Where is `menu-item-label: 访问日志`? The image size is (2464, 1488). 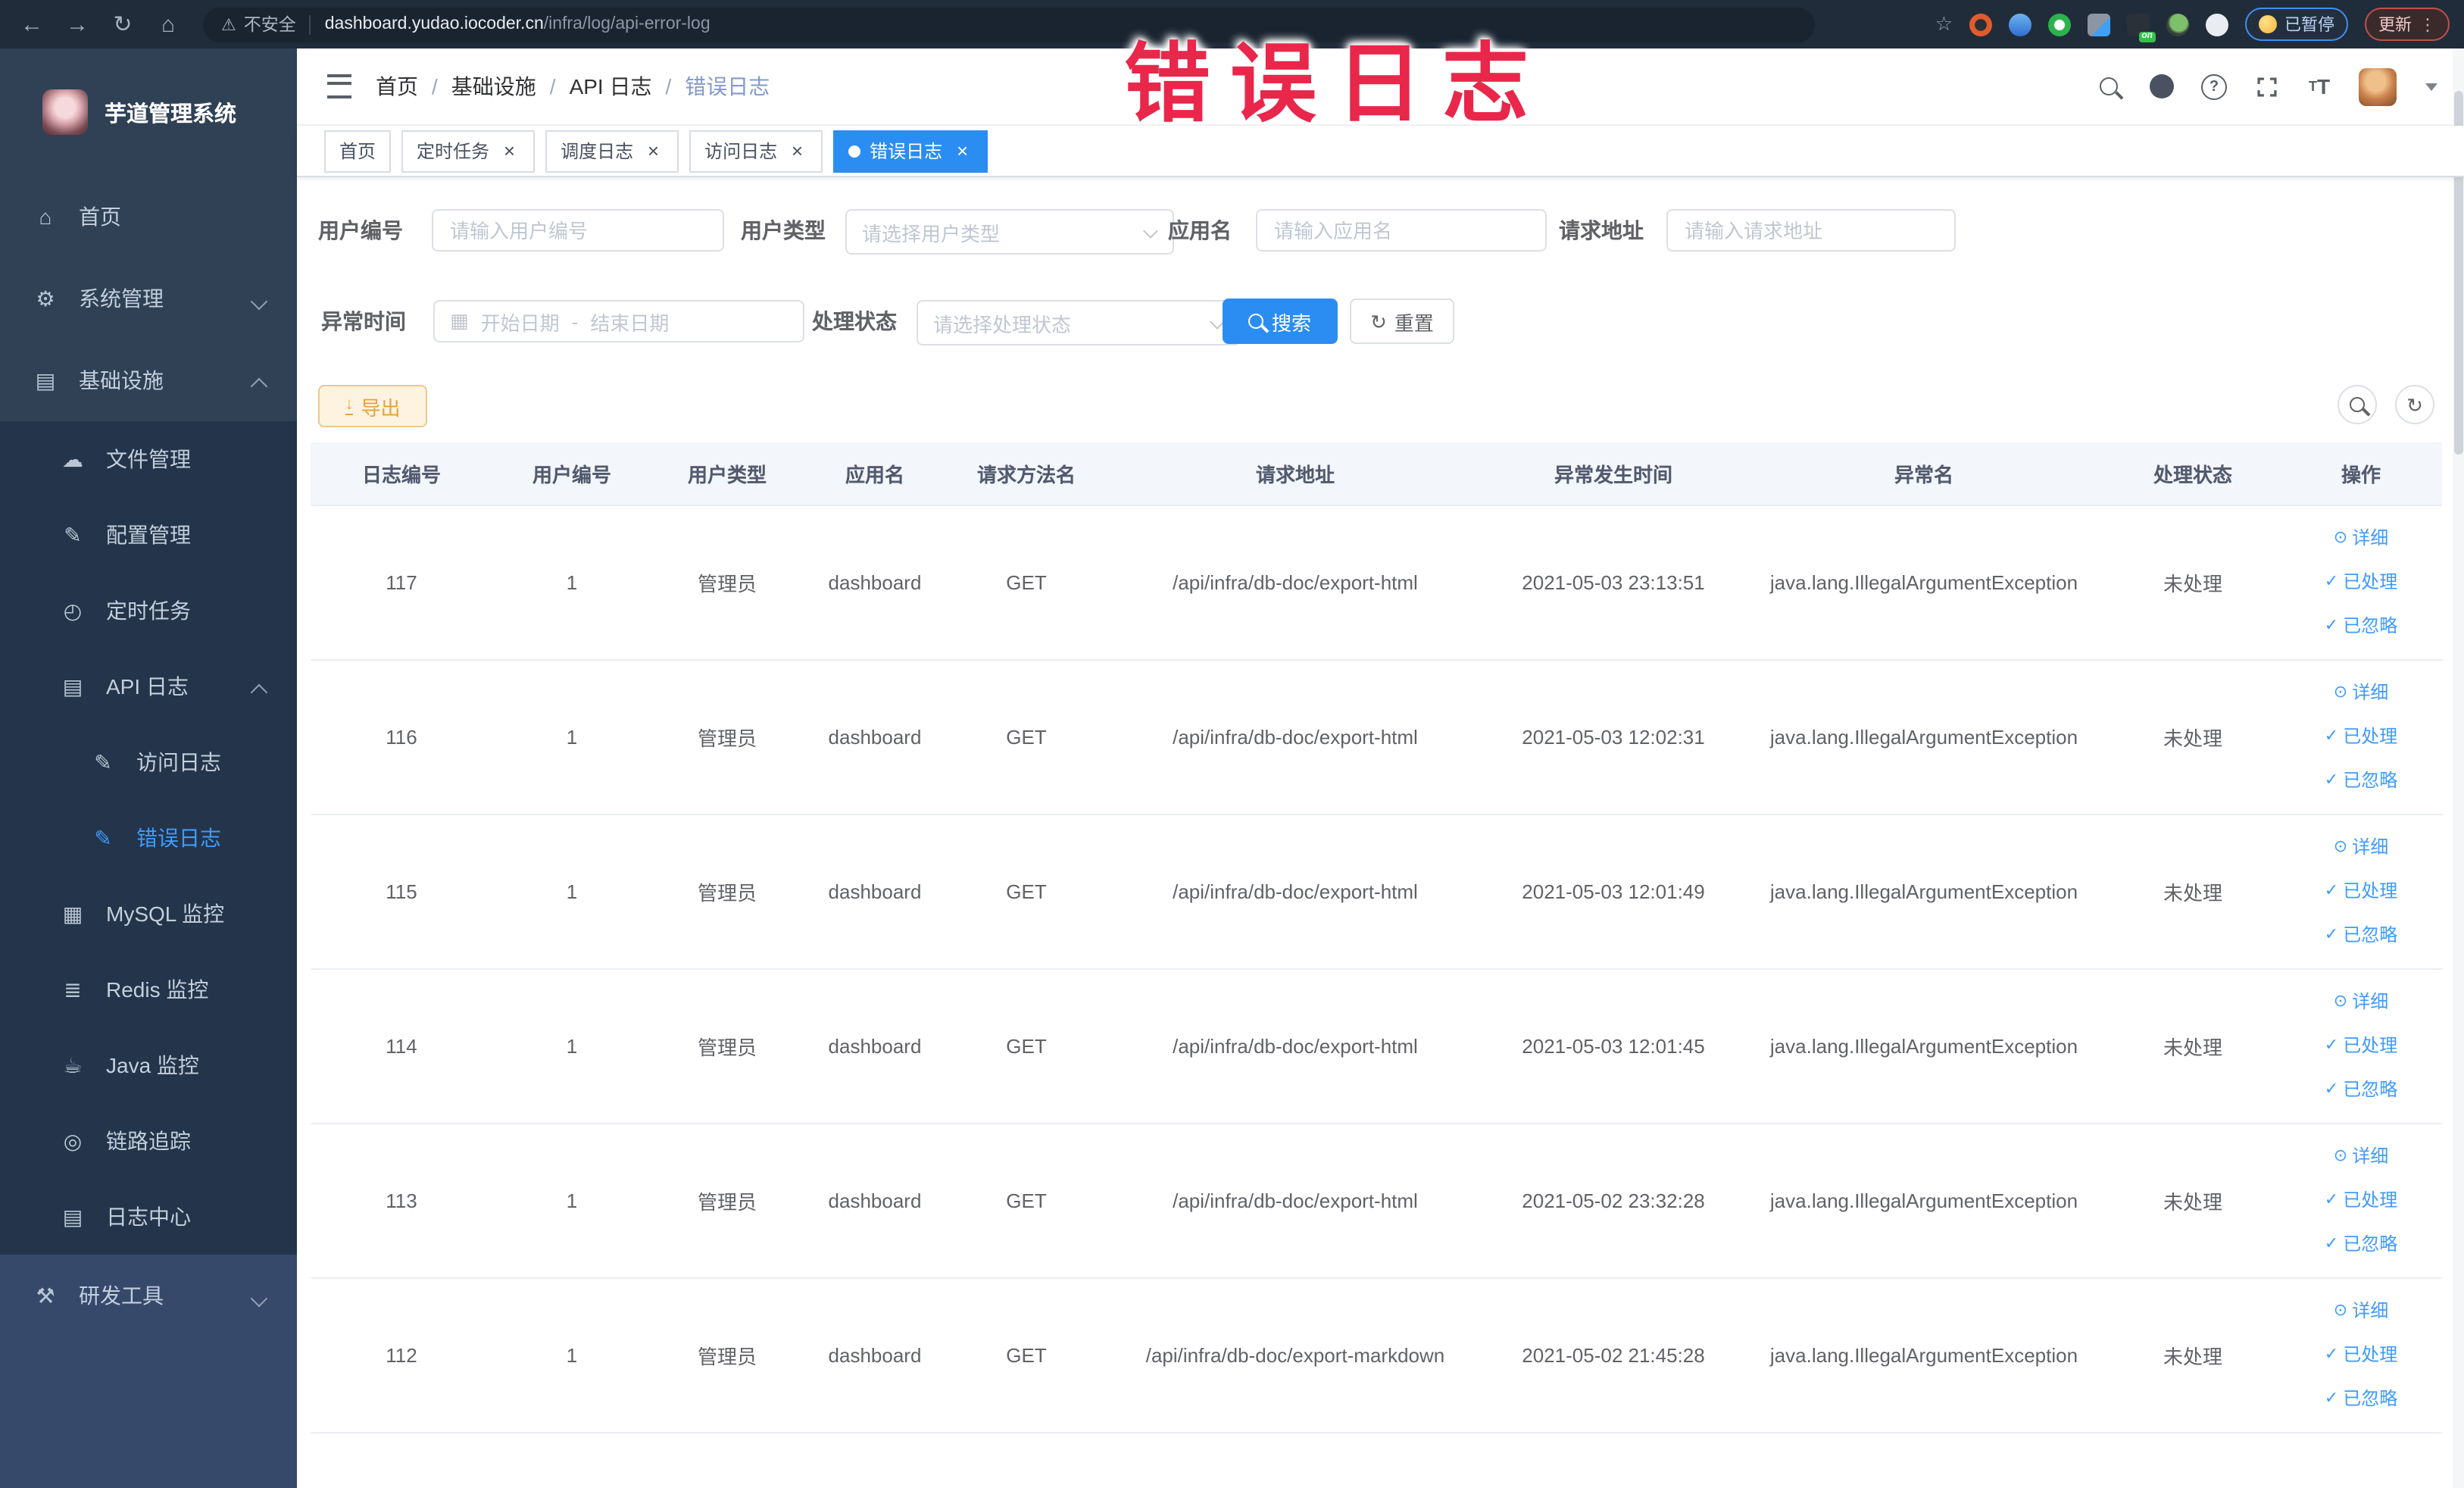
menu-item-label: 访问日志 is located at coordinates (178, 762).